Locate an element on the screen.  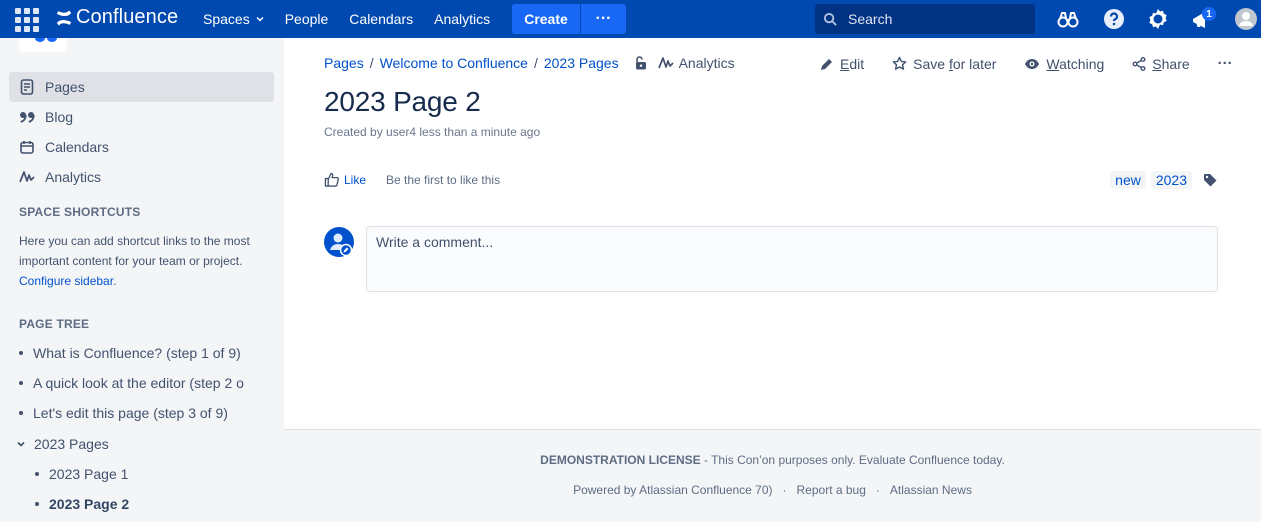
create-button: Create is located at coordinates (546, 19).